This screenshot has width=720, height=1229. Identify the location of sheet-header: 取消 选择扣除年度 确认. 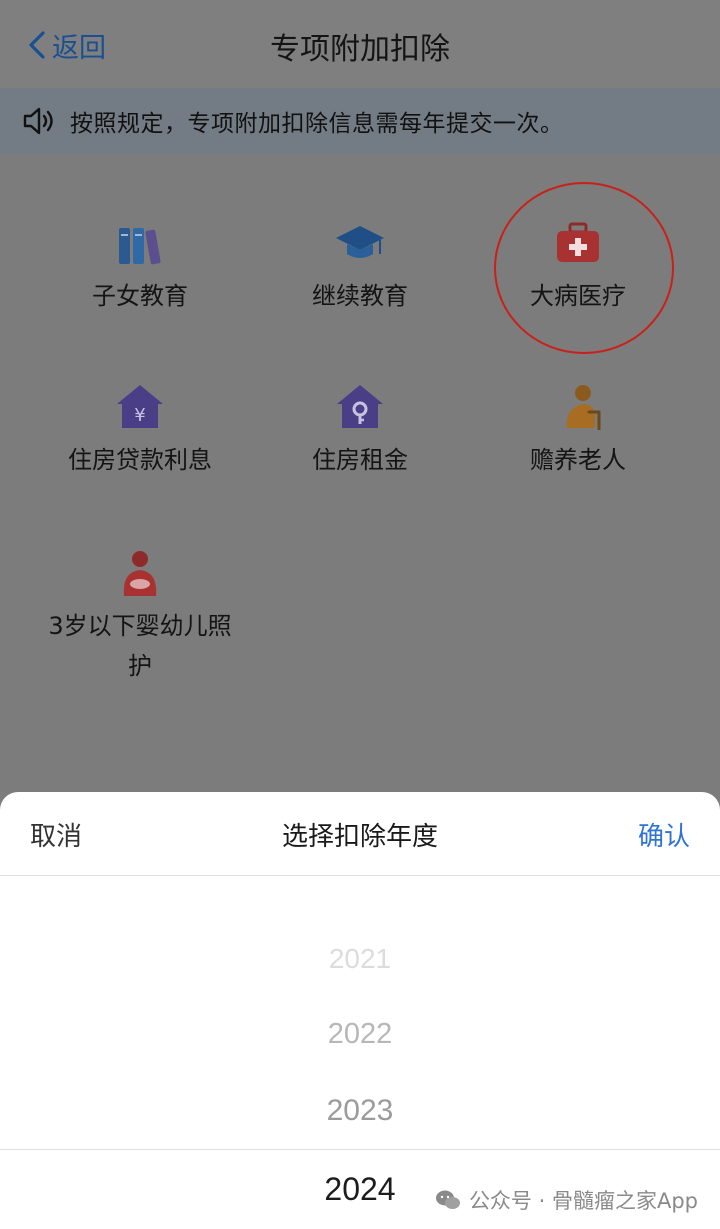
(360, 834).